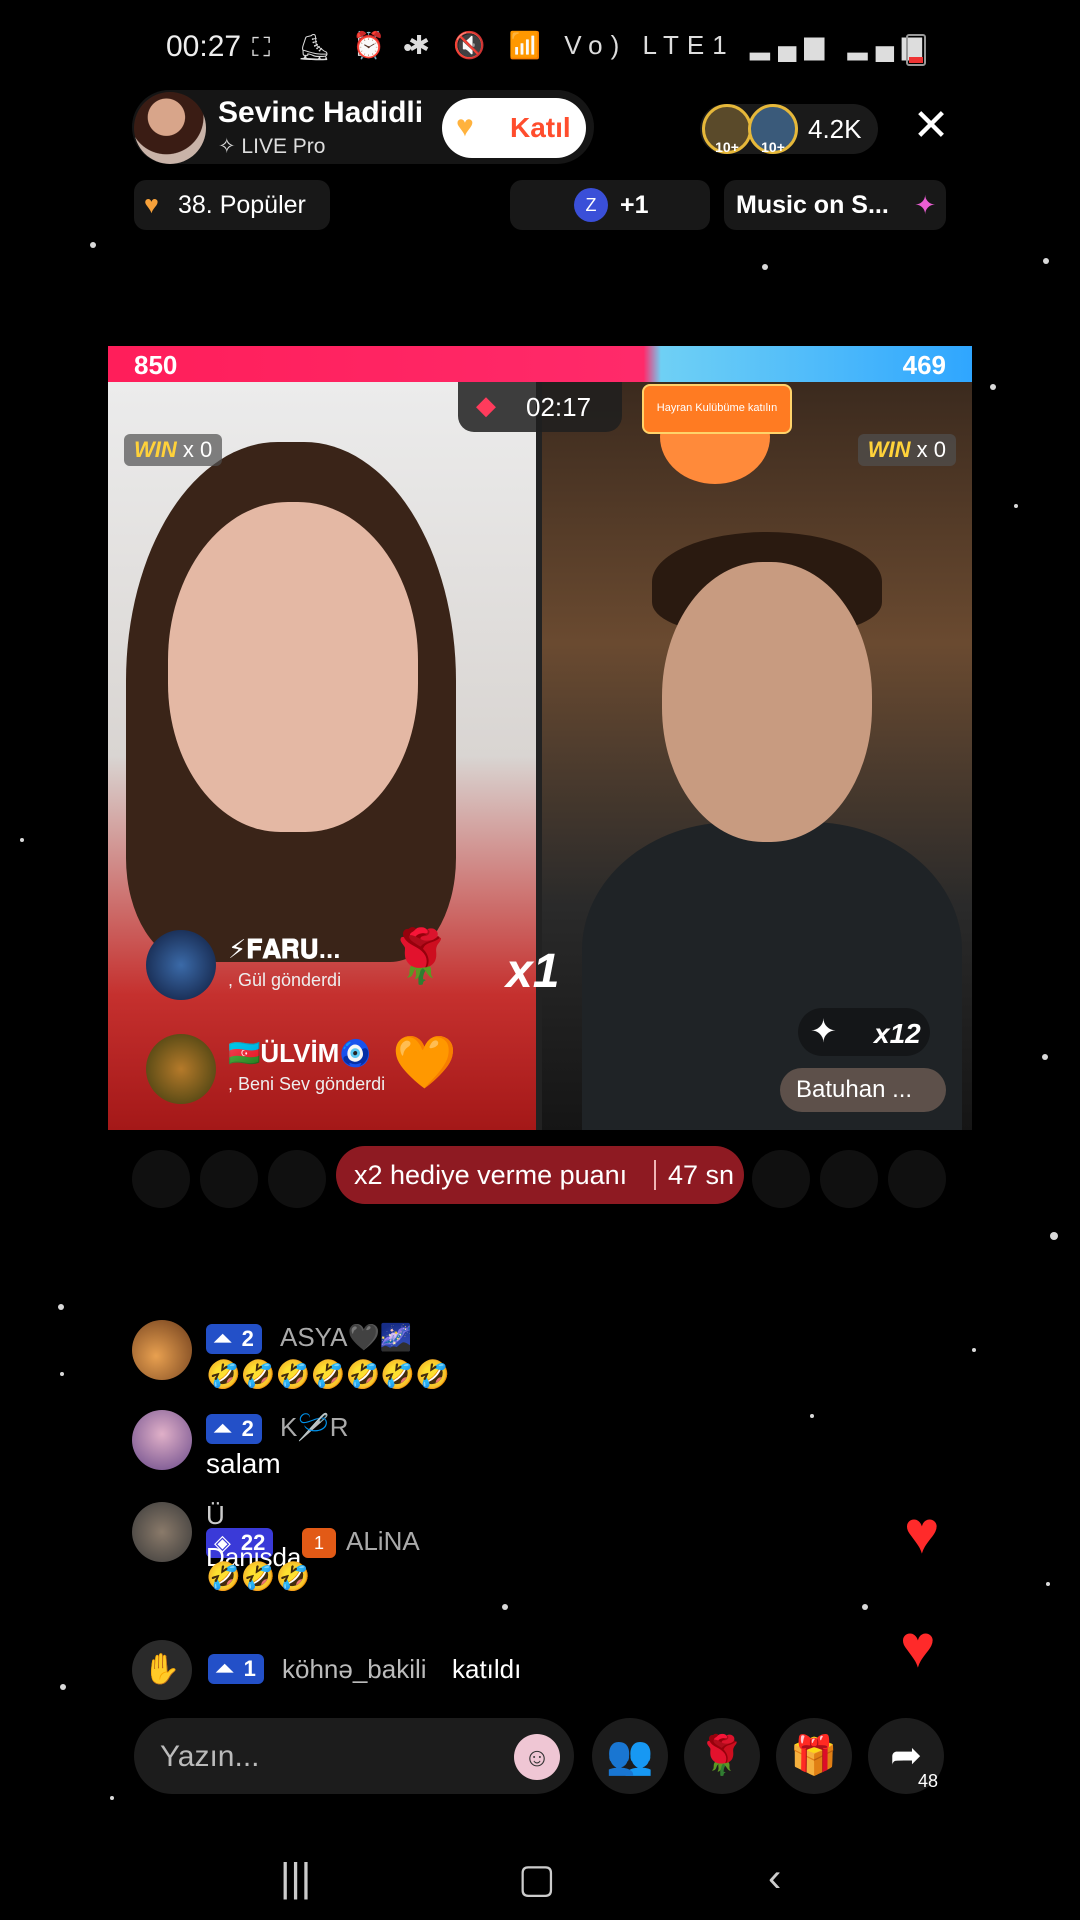  I want to click on gift-message: , Beni Sev gönderdi, so click(307, 1084).